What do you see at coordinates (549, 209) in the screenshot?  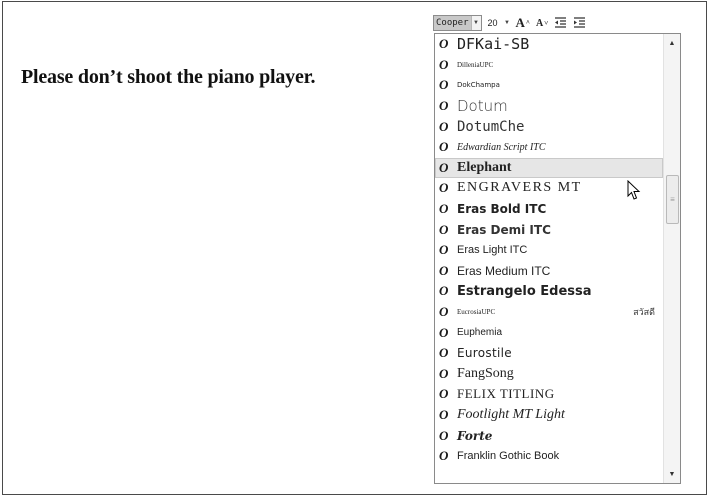 I see `font-list-item: O Eras Bold ITC` at bounding box center [549, 209].